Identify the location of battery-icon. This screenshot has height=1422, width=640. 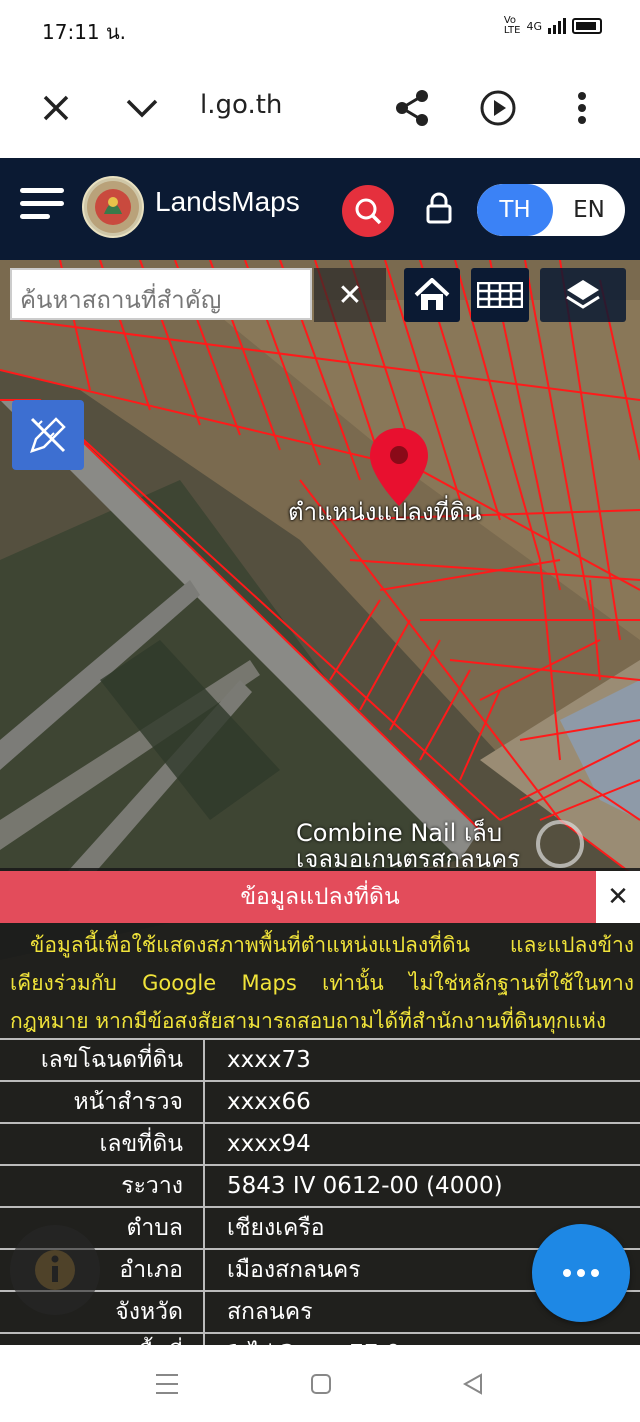
(587, 26).